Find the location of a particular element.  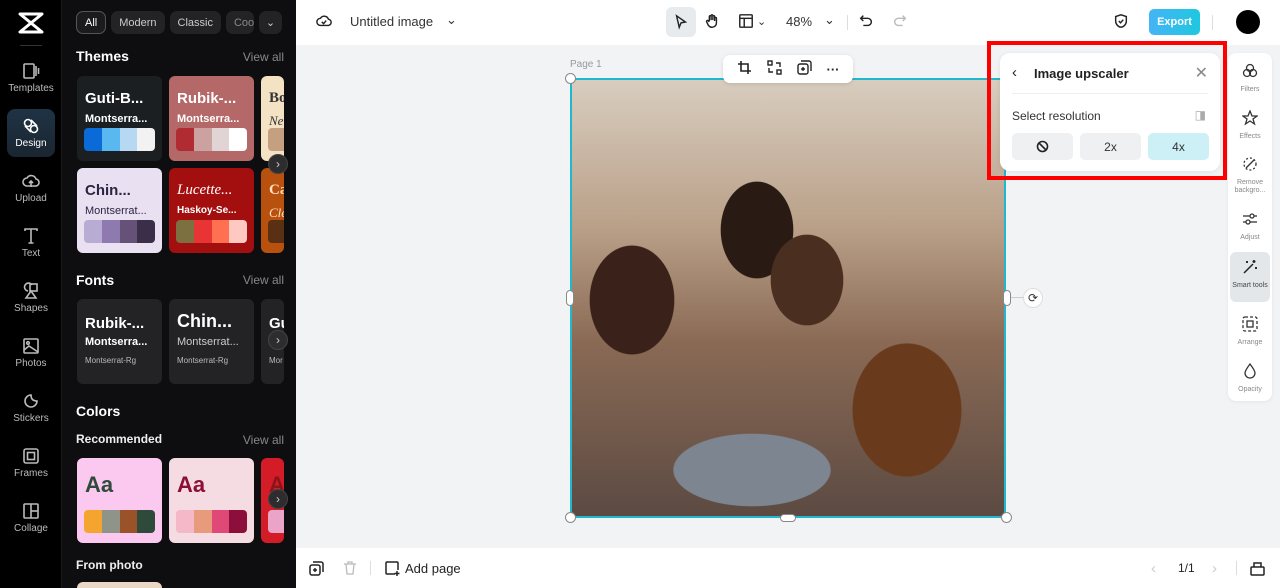

shield-check-button is located at coordinates (1121, 21).